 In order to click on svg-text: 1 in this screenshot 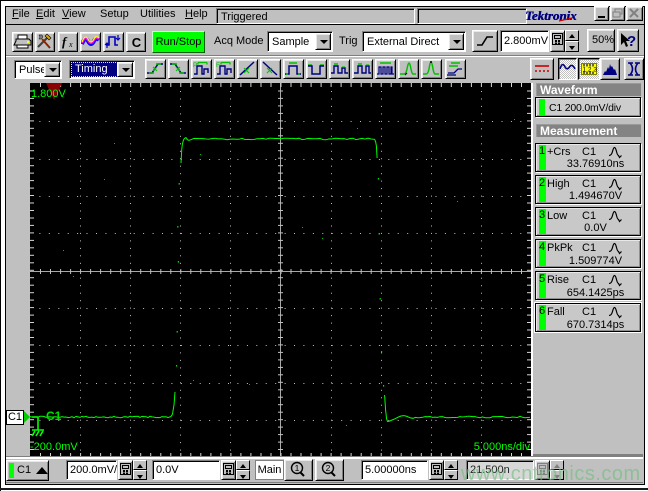, I will do `click(297, 468)`.